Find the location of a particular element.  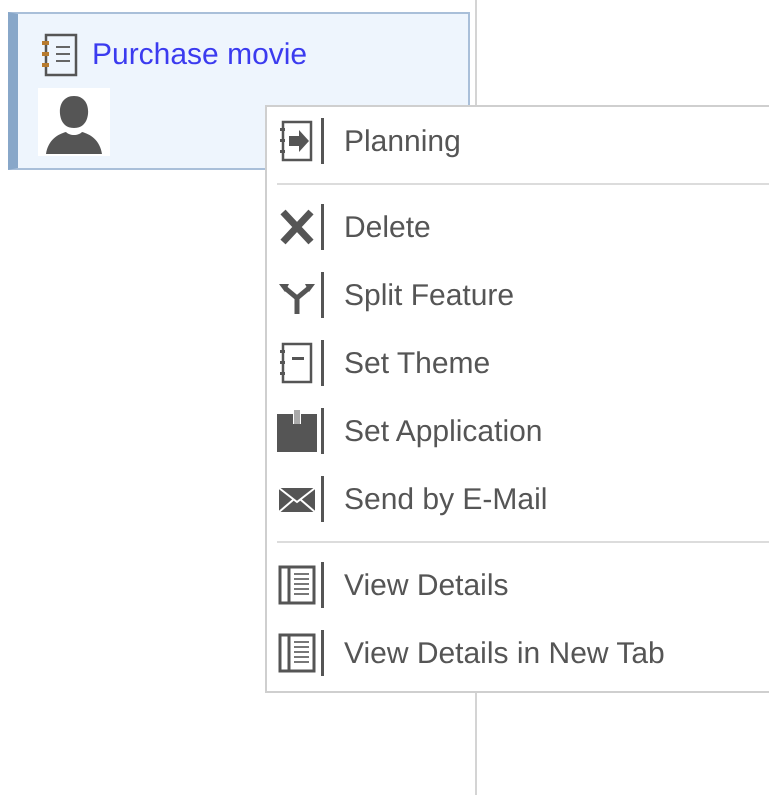

box-icon is located at coordinates (297, 431).